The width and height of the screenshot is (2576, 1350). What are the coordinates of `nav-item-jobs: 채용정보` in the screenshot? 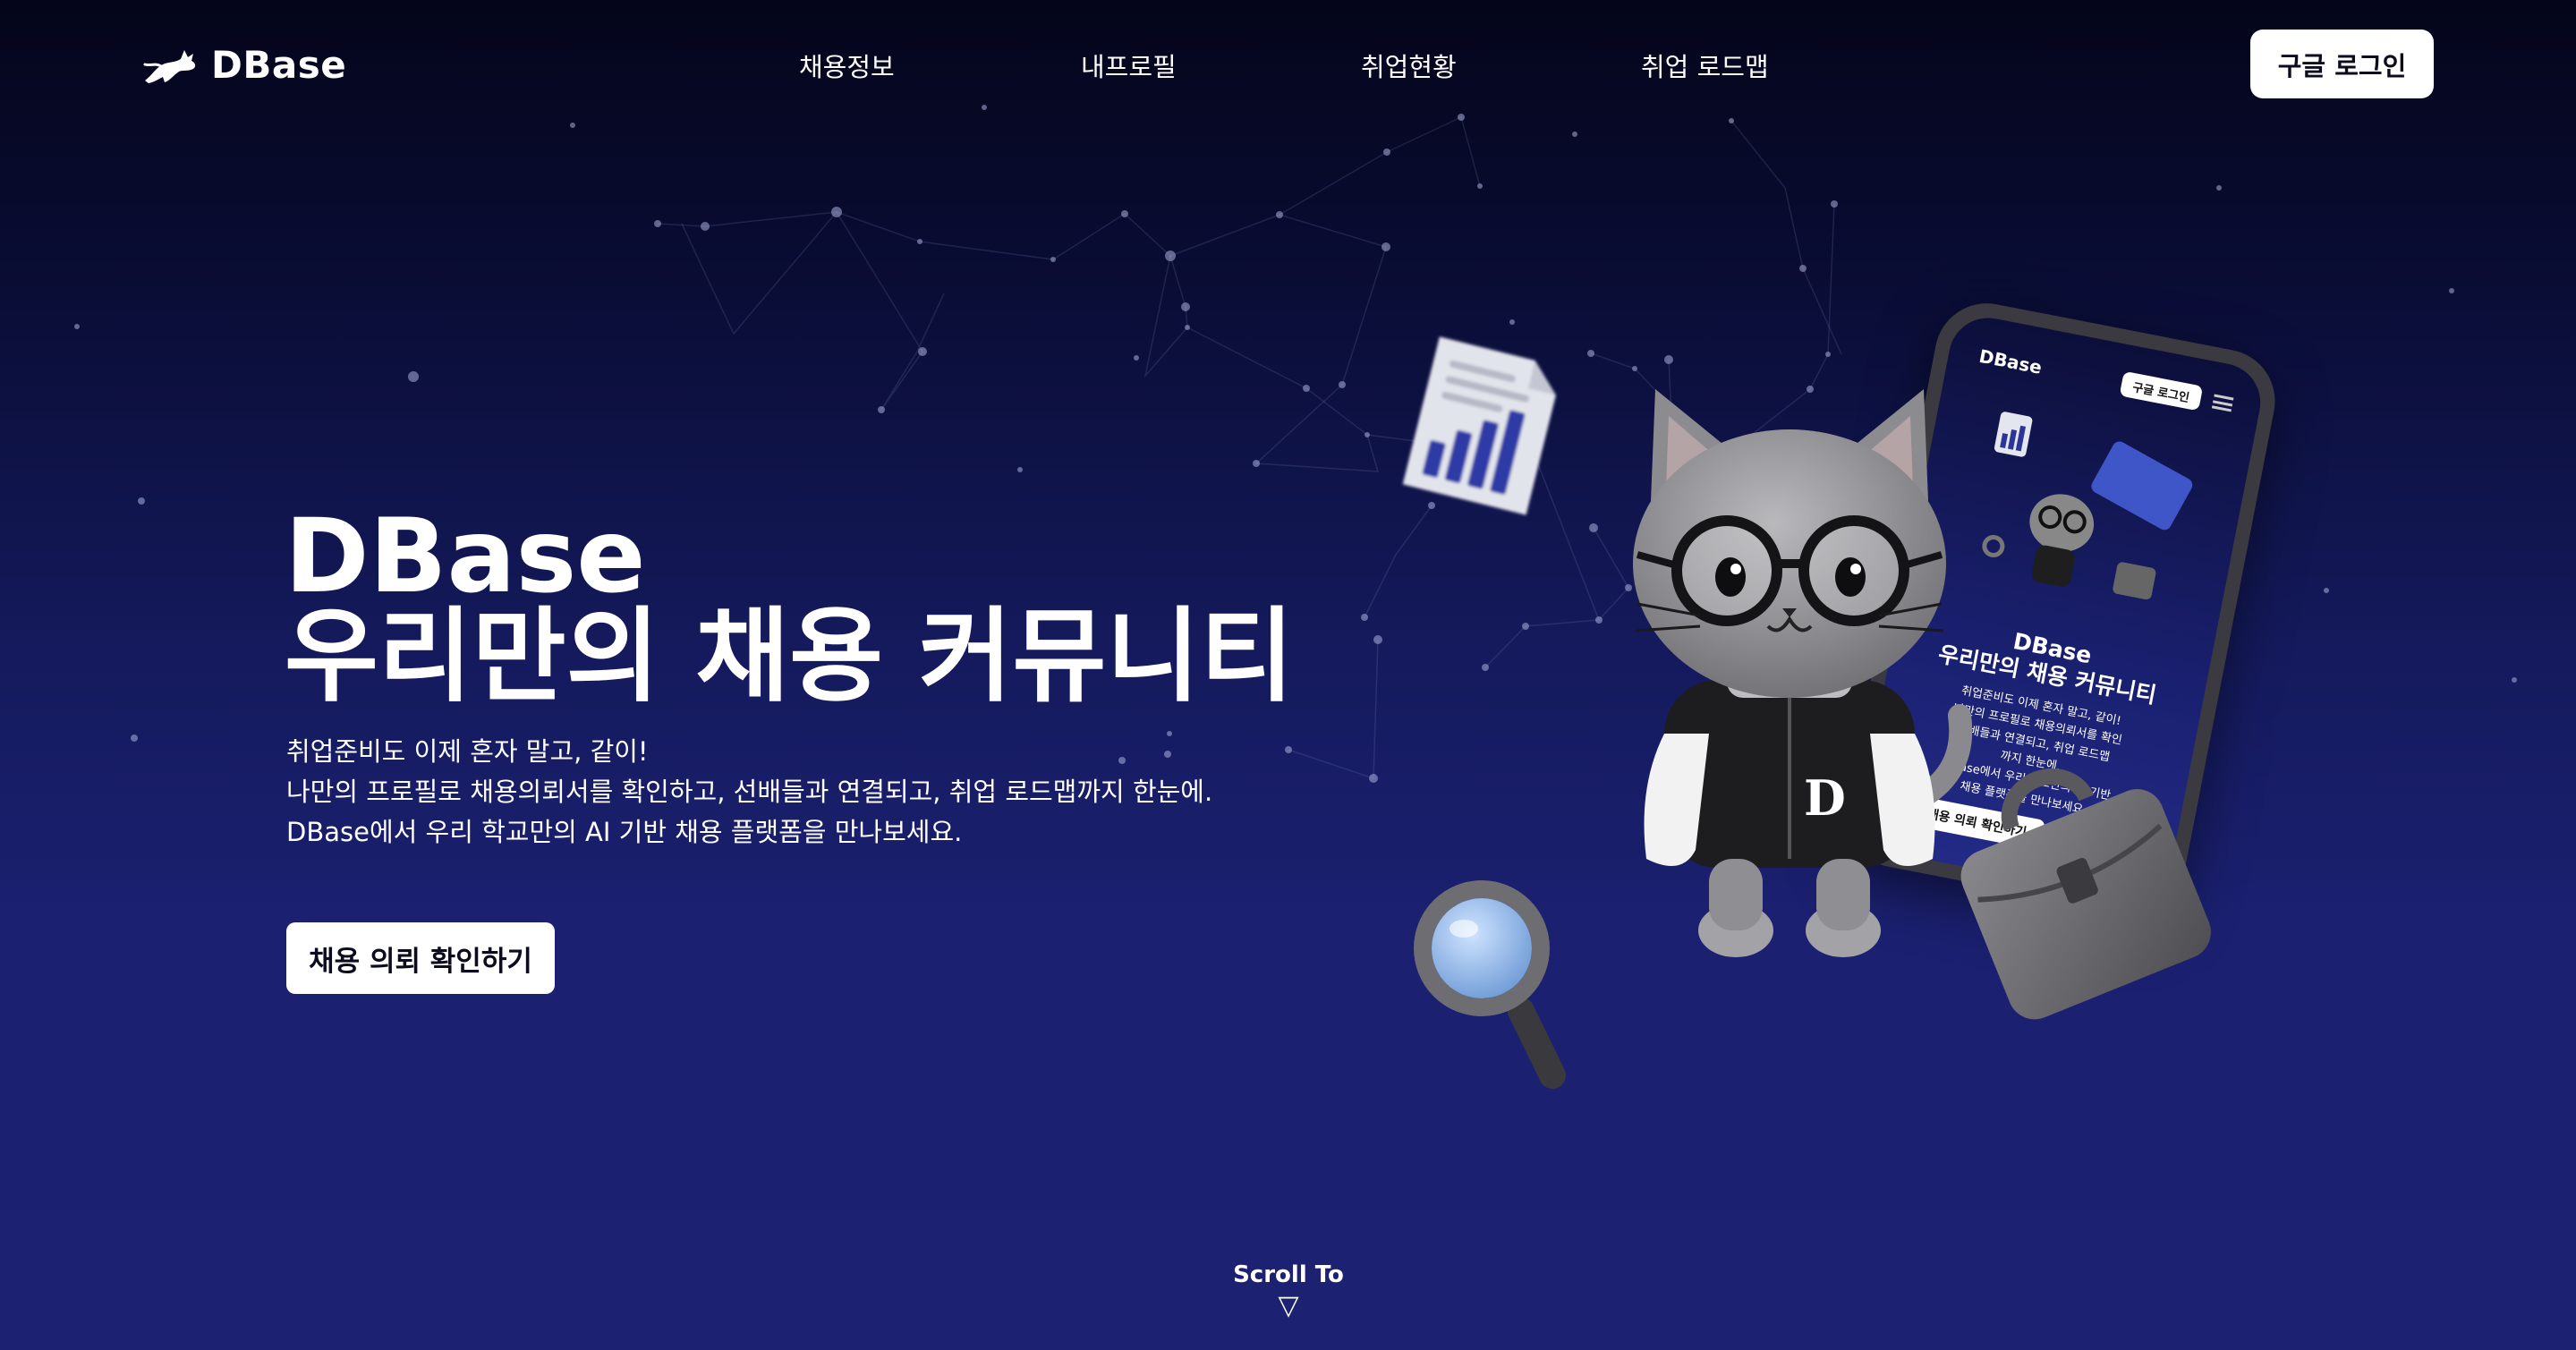 It's located at (847, 65).